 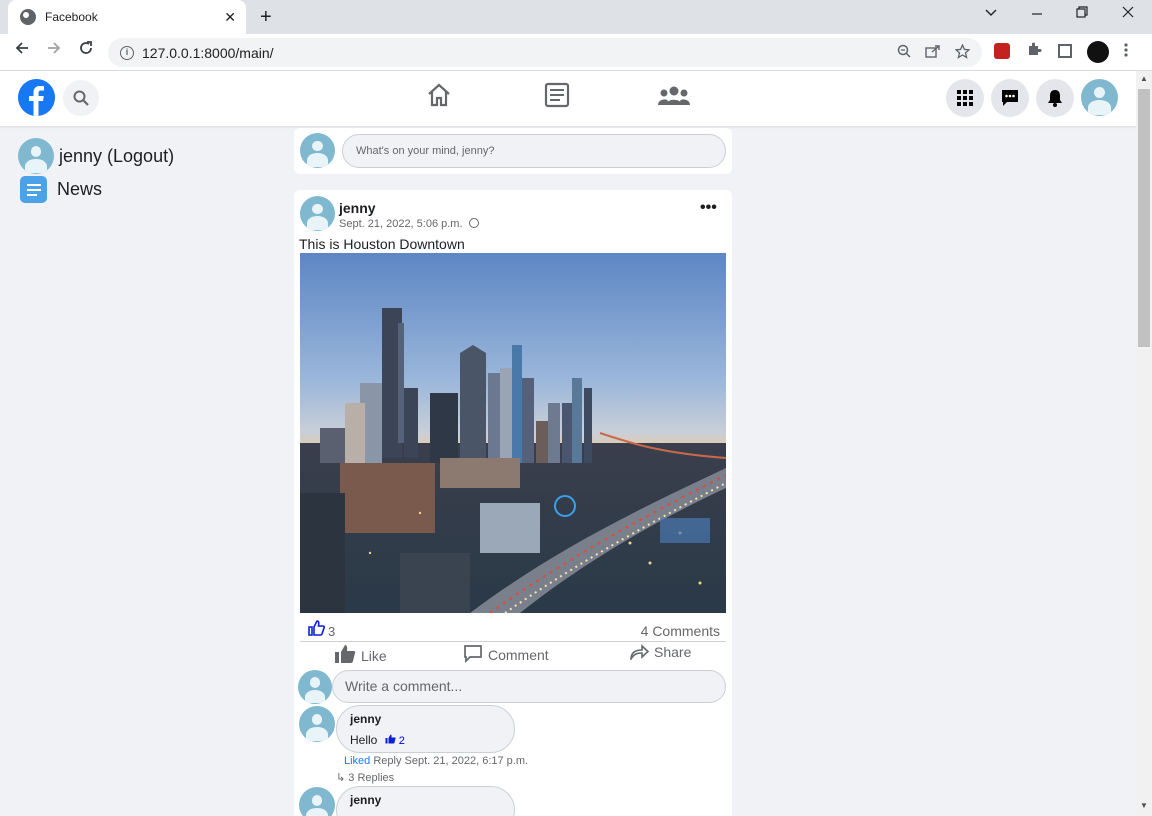 I want to click on search-button, so click(x=81, y=98).